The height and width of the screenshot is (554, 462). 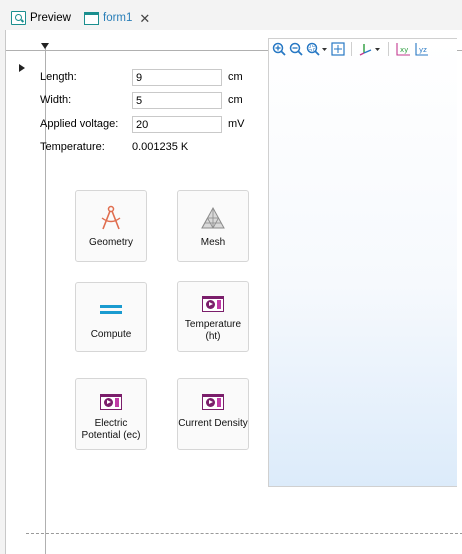 I want to click on close-icon: ✕, so click(x=144, y=18).